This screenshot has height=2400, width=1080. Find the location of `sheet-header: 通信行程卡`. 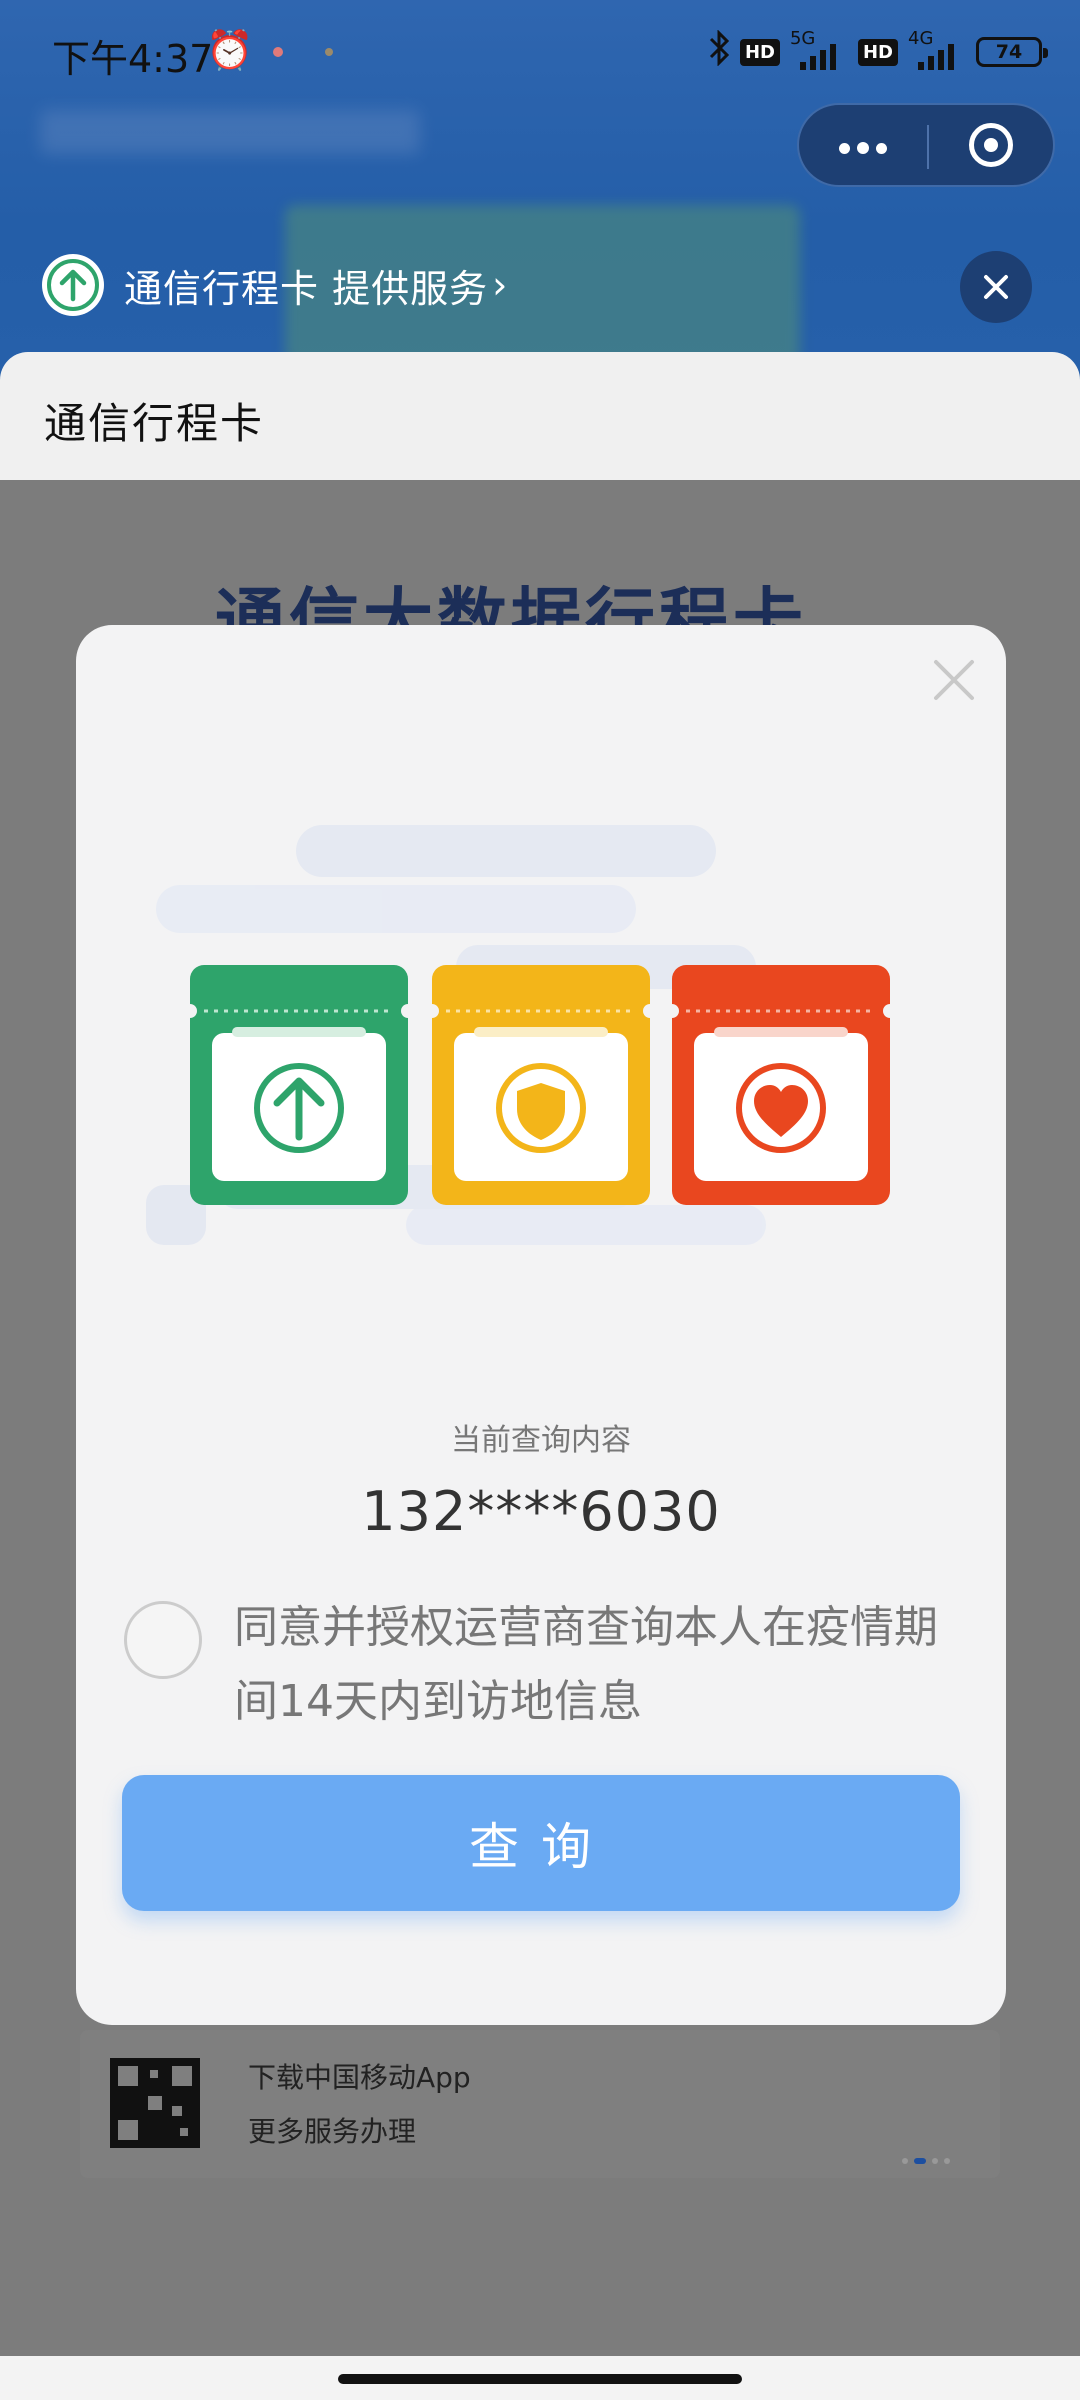

sheet-header: 通信行程卡 is located at coordinates (540, 416).